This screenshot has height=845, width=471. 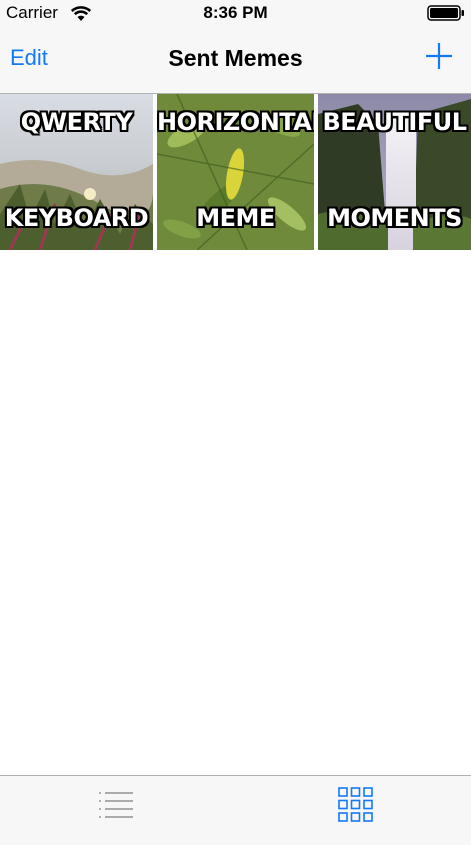 I want to click on status-time: 8:36 PM, so click(x=235, y=12).